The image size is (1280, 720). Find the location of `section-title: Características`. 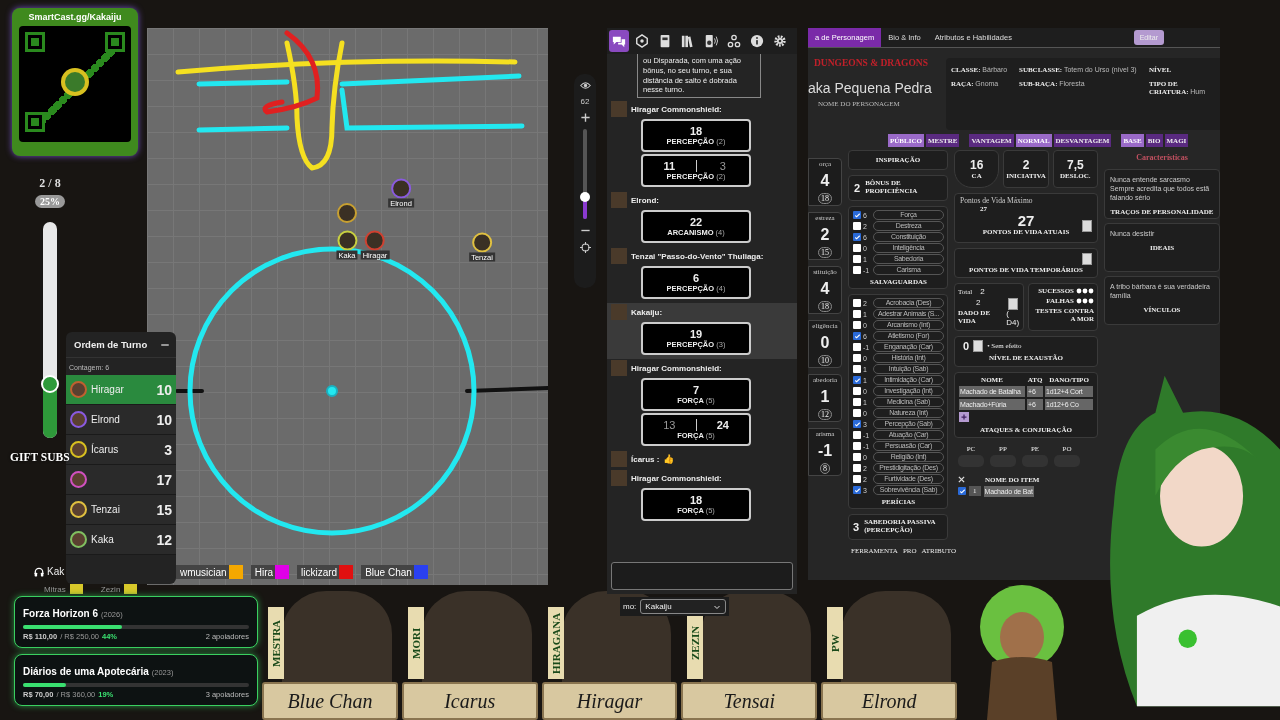

section-title: Características is located at coordinates (1162, 158).